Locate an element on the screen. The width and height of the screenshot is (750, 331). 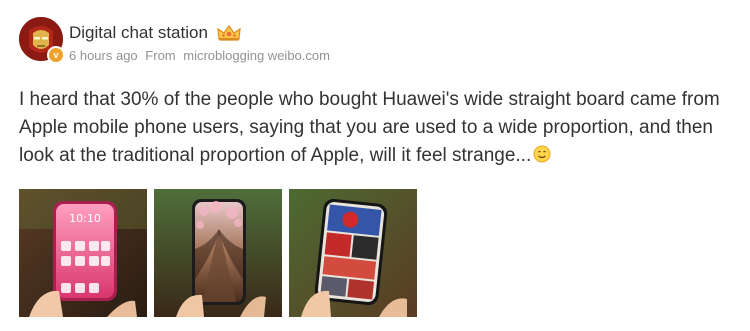
phone-photo-pink-icon: 10:10 is located at coordinates (83, 253).